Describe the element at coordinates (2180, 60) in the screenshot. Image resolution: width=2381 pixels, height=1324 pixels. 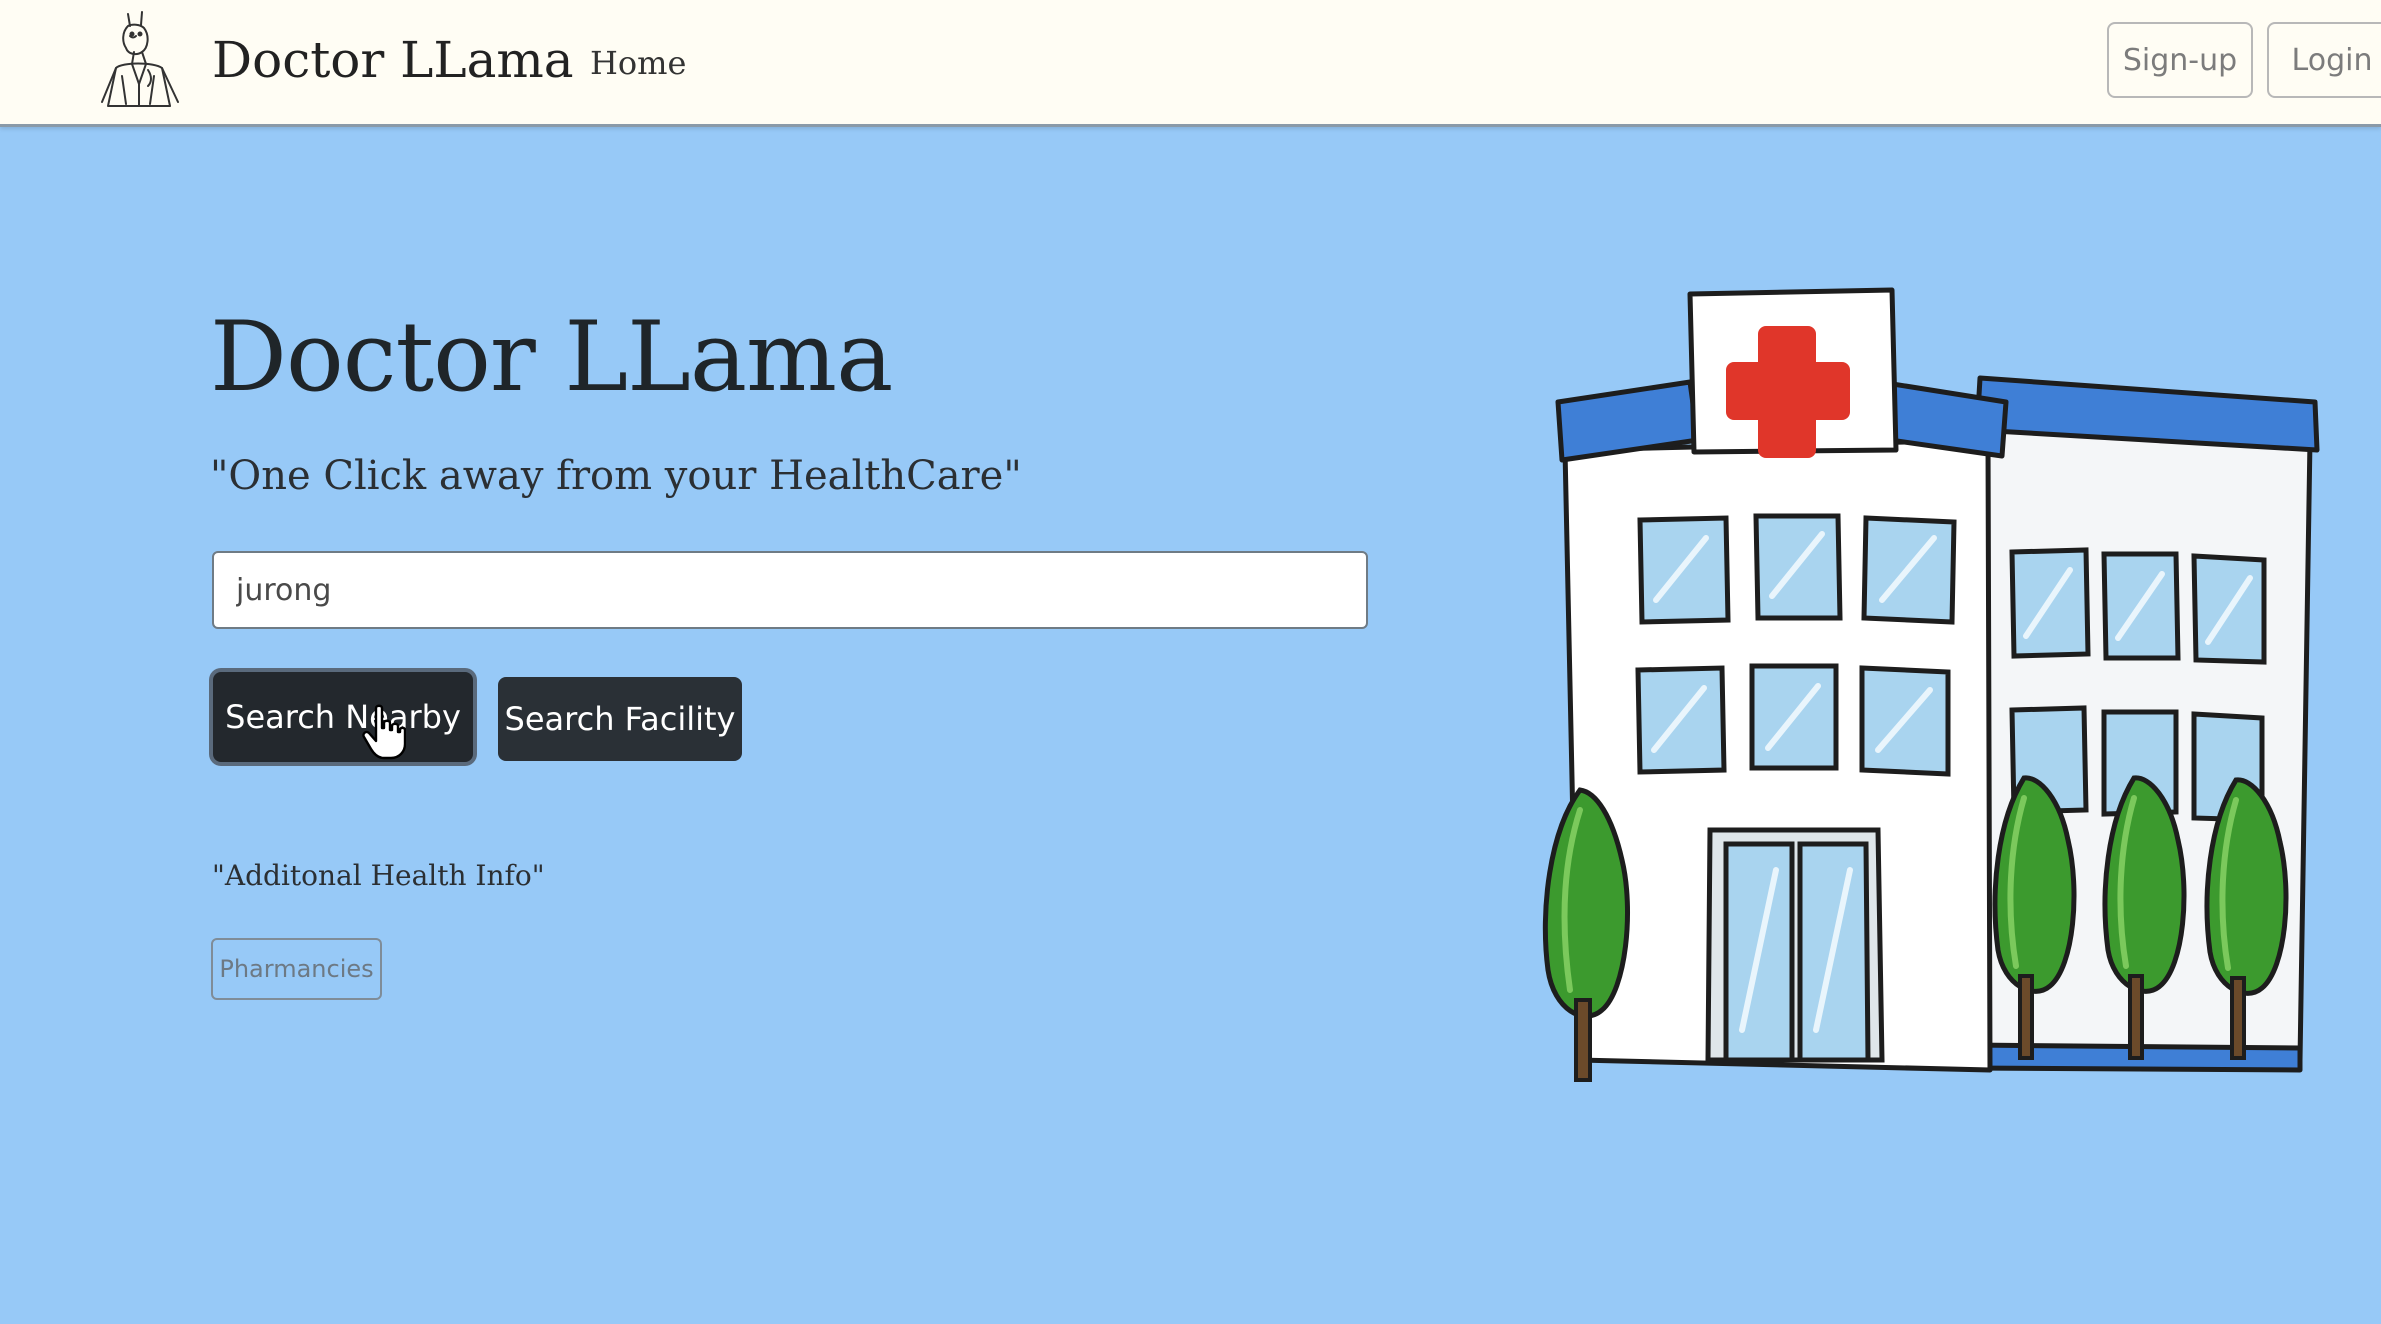
I see `signup-button: Sign-up` at that location.